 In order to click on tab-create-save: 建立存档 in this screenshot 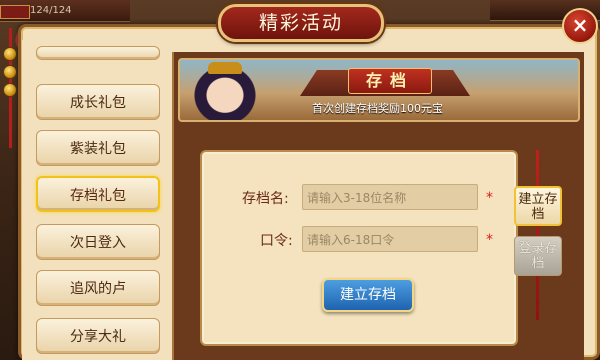, I will do `click(538, 206)`.